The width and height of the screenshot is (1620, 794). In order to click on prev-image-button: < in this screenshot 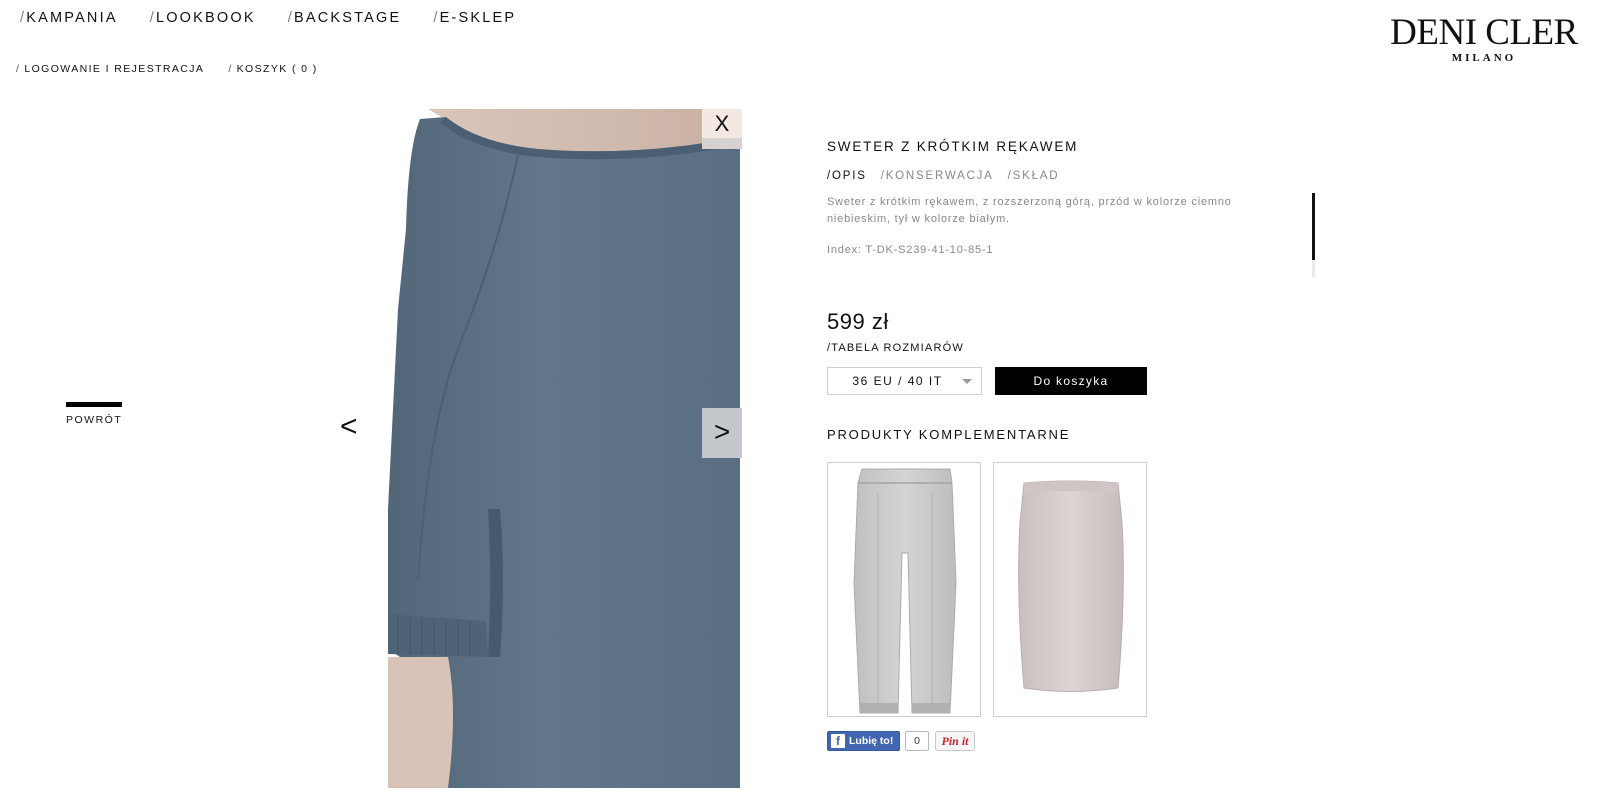, I will do `click(349, 427)`.